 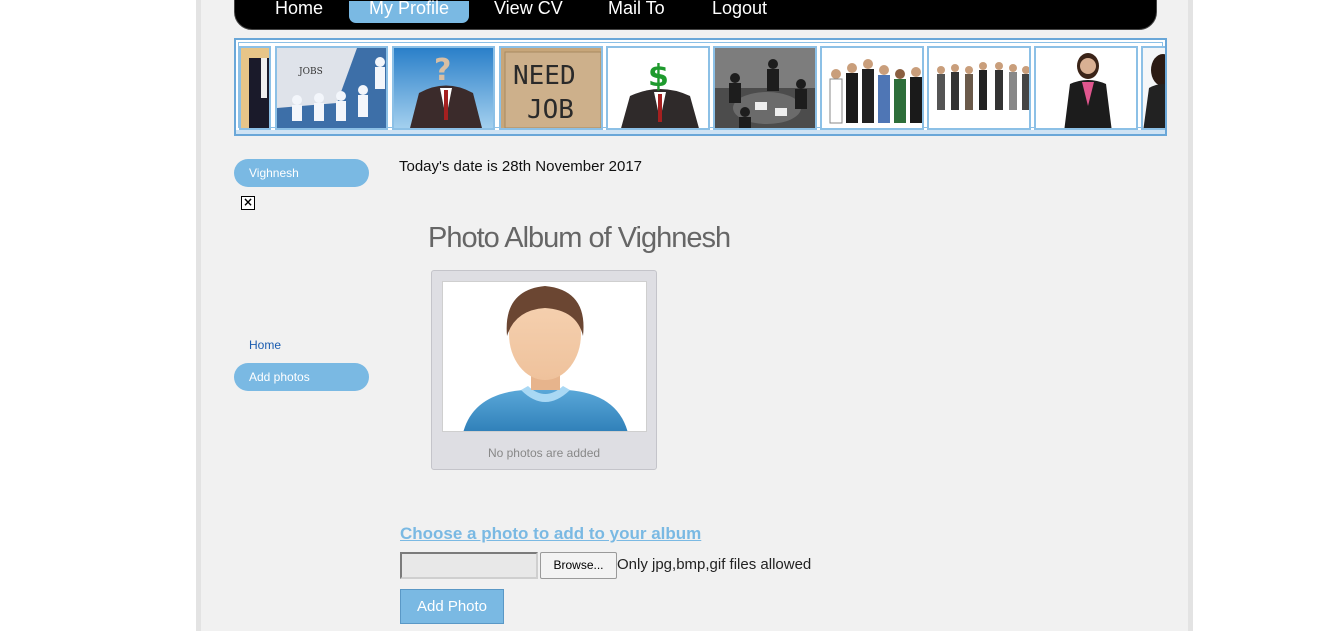 What do you see at coordinates (1086, 88) in the screenshot?
I see `banner-image-businesswoman` at bounding box center [1086, 88].